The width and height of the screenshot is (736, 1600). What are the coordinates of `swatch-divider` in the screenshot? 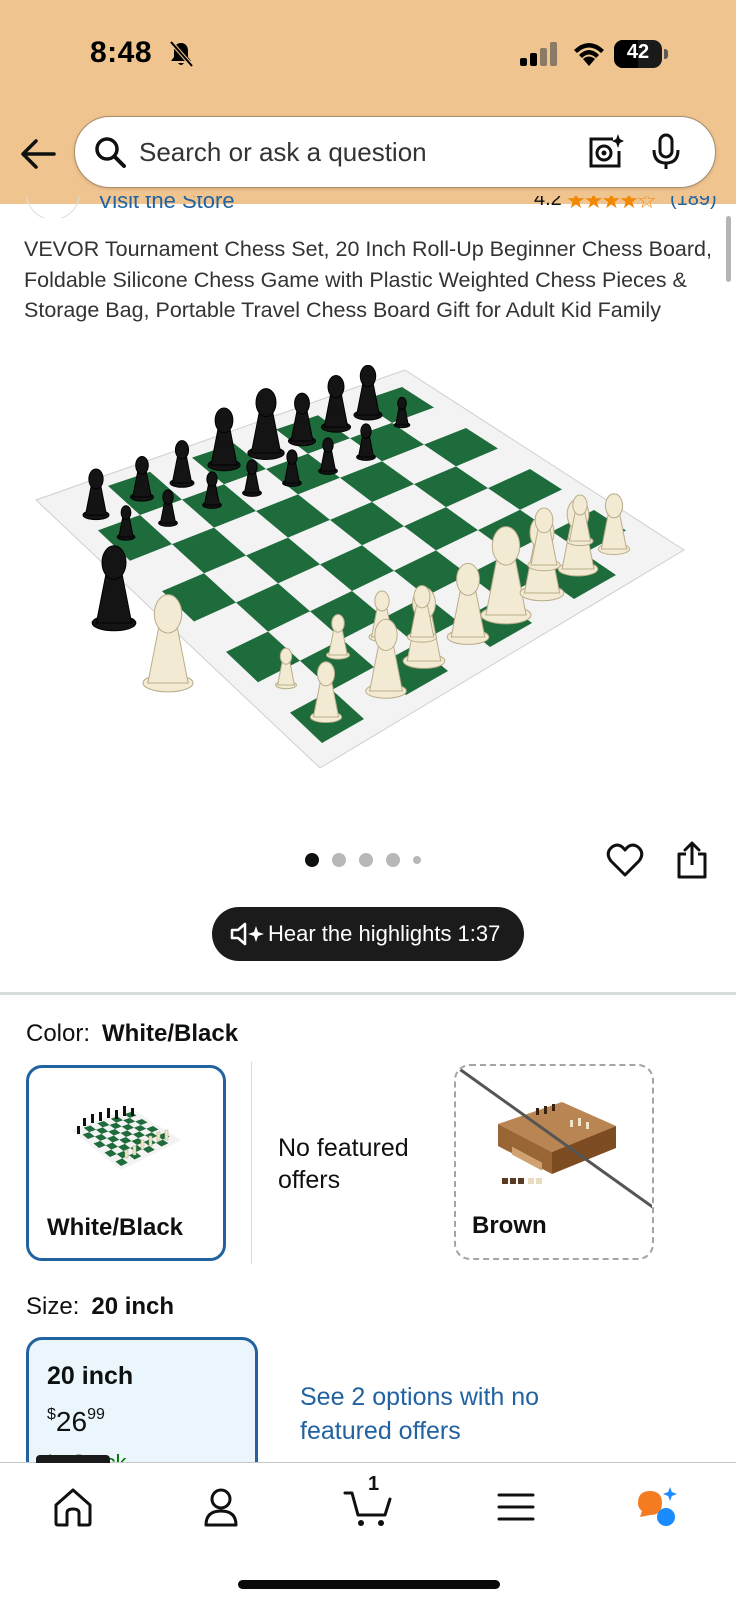 It's located at (251, 1163).